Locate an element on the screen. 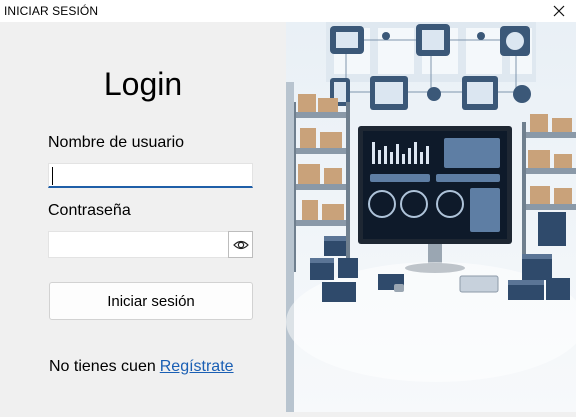 This screenshot has width=576, height=417. text-caret is located at coordinates (52, 176).